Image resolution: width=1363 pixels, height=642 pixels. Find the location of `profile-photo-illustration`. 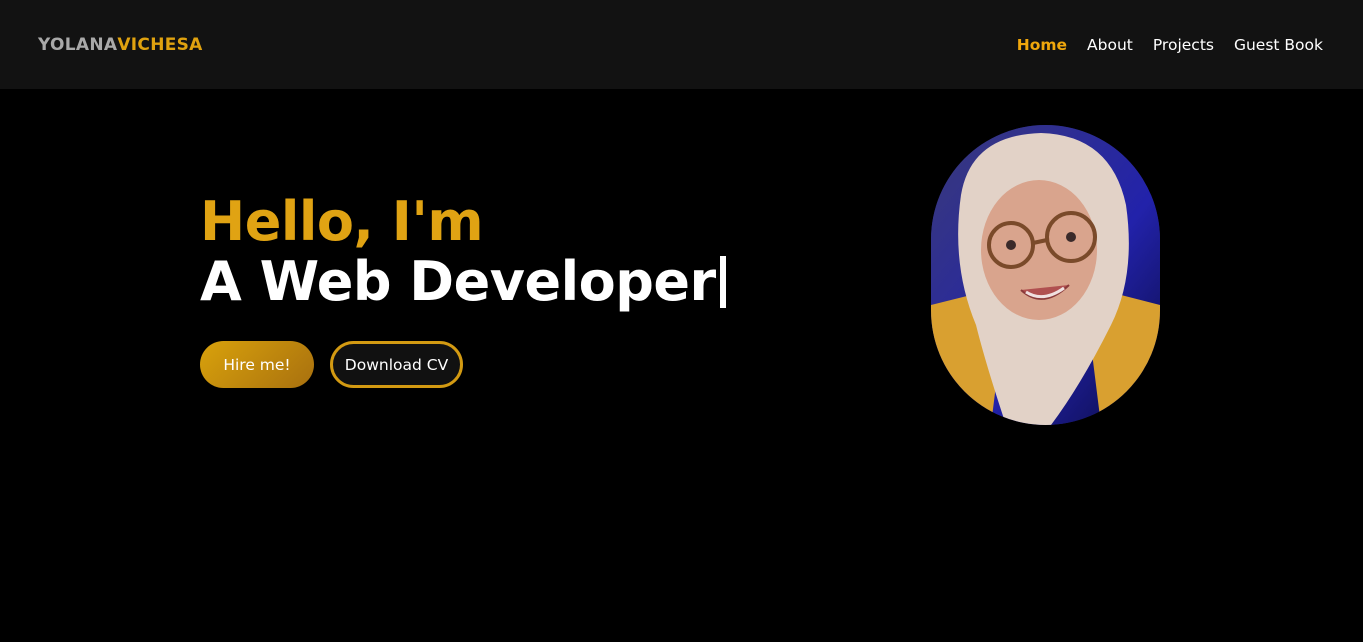

profile-photo-illustration is located at coordinates (1045, 275).